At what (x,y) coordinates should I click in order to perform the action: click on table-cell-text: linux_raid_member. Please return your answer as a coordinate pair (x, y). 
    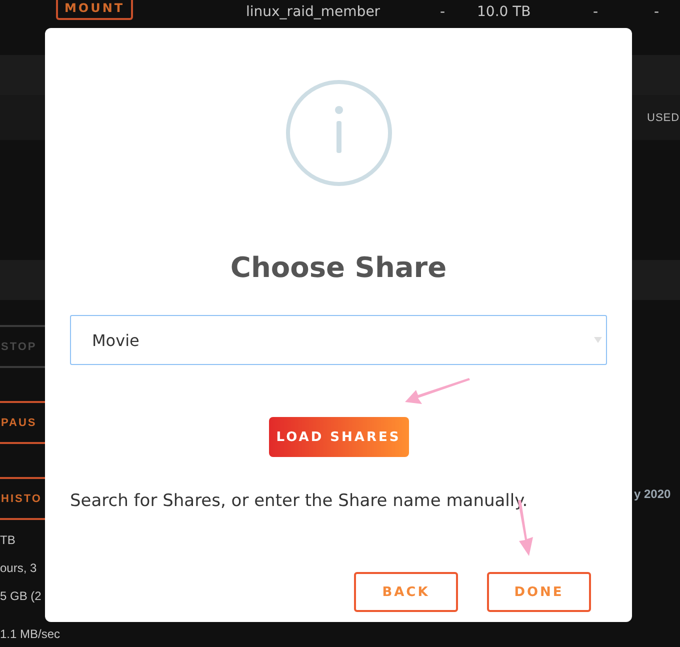
    Looking at the image, I should click on (314, 12).